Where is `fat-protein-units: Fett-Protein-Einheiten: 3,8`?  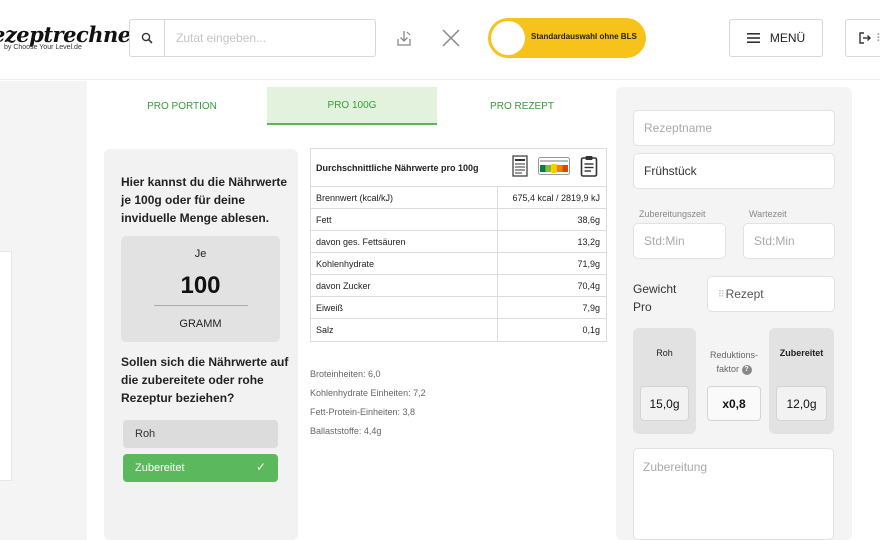 fat-protein-units: Fett-Protein-Einheiten: 3,8 is located at coordinates (363, 412).